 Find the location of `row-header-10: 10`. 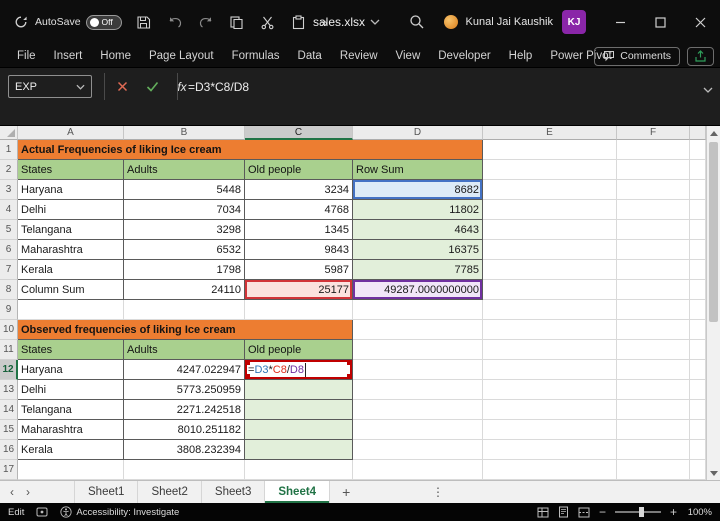

row-header-10: 10 is located at coordinates (9, 330).